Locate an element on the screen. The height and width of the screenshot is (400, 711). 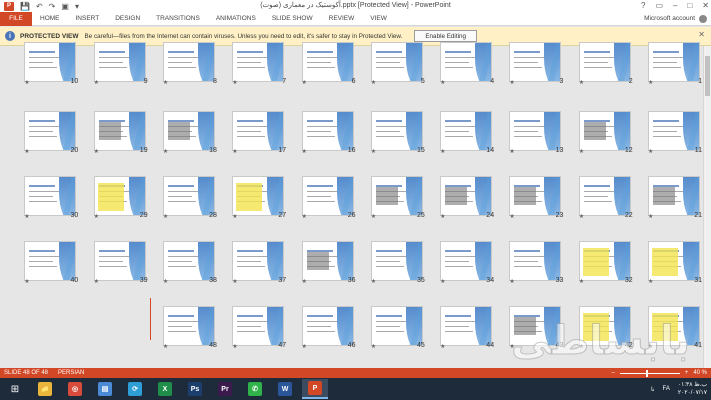
taskbar-photoshop-button: Ps is located at coordinates (195, 389).